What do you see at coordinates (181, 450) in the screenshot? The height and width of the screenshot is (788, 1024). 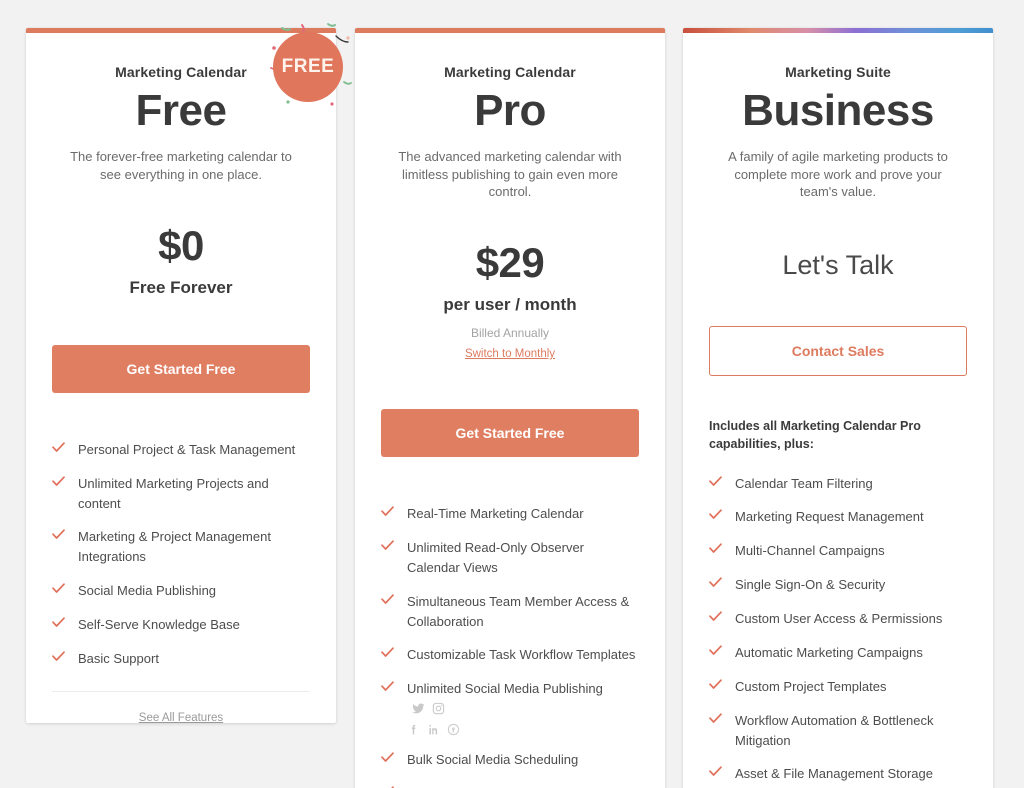 I see `feature-item: Personal Project & Task Management` at bounding box center [181, 450].